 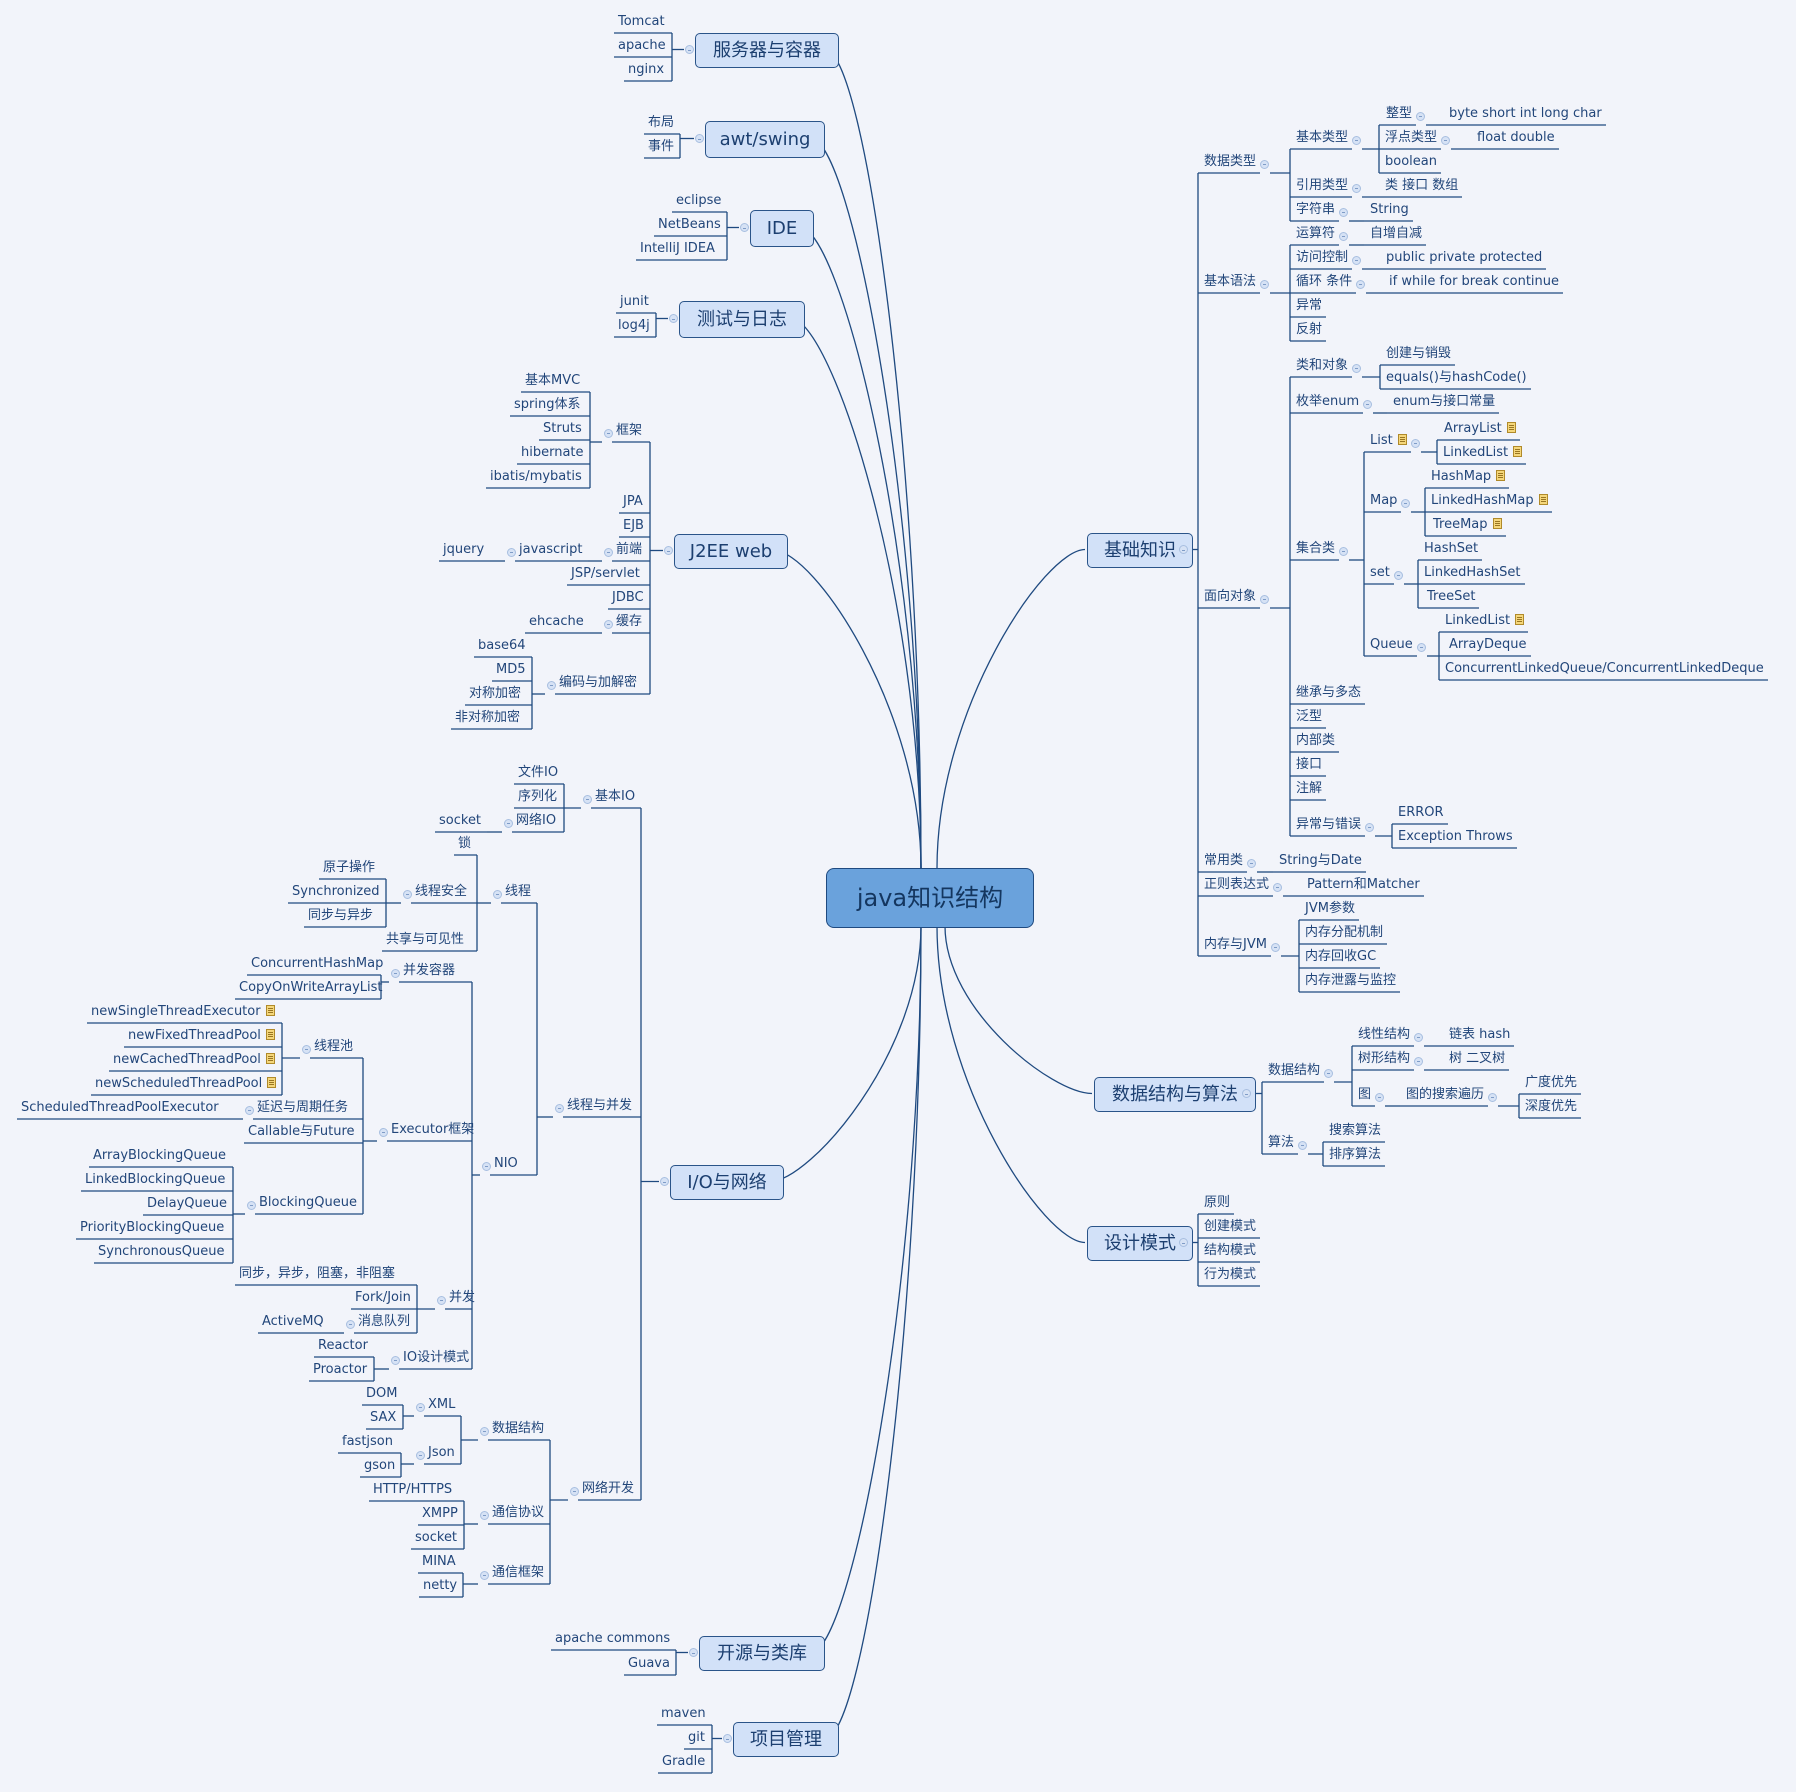 I want to click on subtopic: set, so click(x=1380, y=573).